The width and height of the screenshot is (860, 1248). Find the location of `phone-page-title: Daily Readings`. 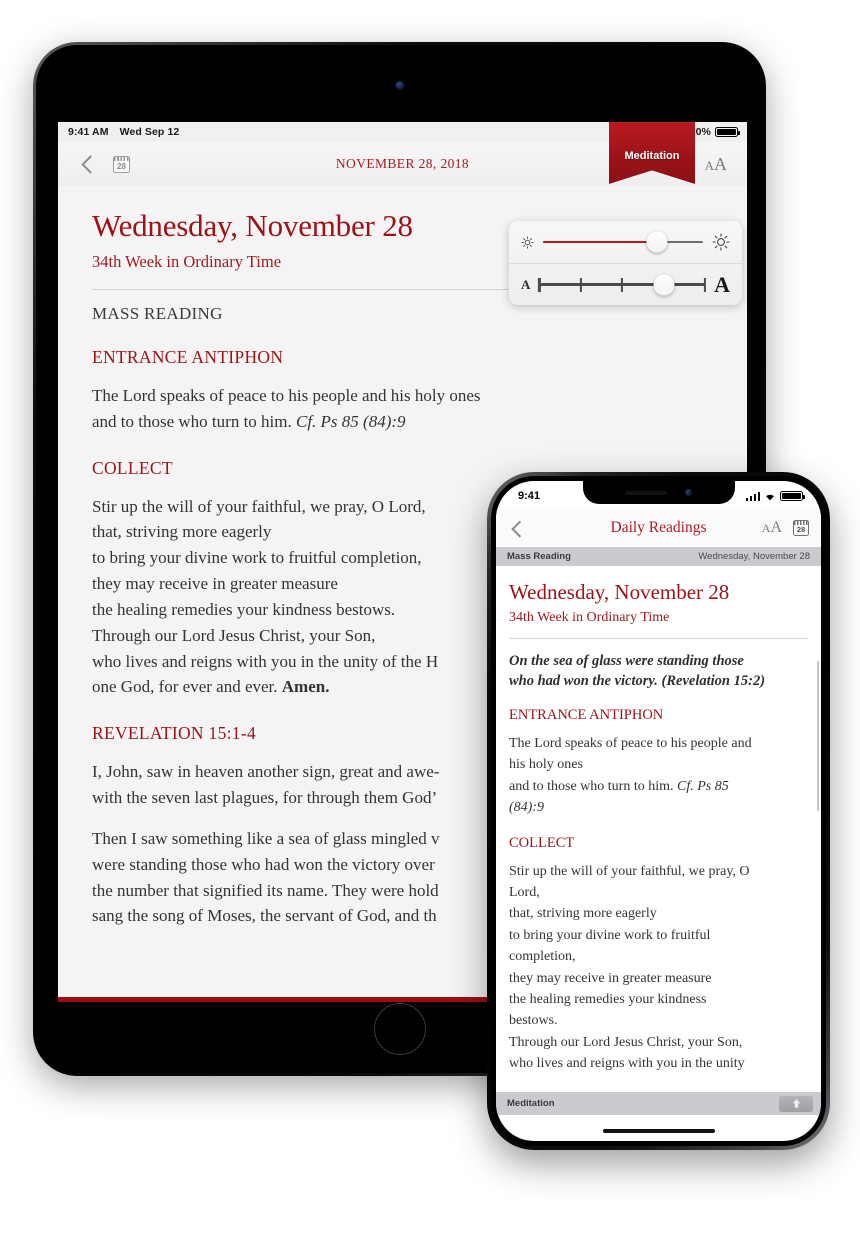

phone-page-title: Daily Readings is located at coordinates (658, 527).